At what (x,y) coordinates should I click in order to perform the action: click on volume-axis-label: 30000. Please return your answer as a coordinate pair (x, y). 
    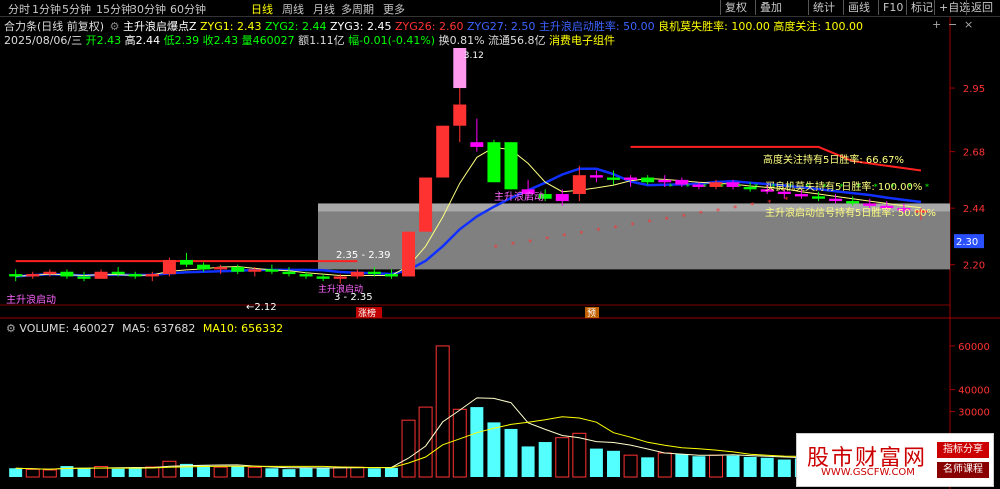
    Looking at the image, I should click on (974, 412).